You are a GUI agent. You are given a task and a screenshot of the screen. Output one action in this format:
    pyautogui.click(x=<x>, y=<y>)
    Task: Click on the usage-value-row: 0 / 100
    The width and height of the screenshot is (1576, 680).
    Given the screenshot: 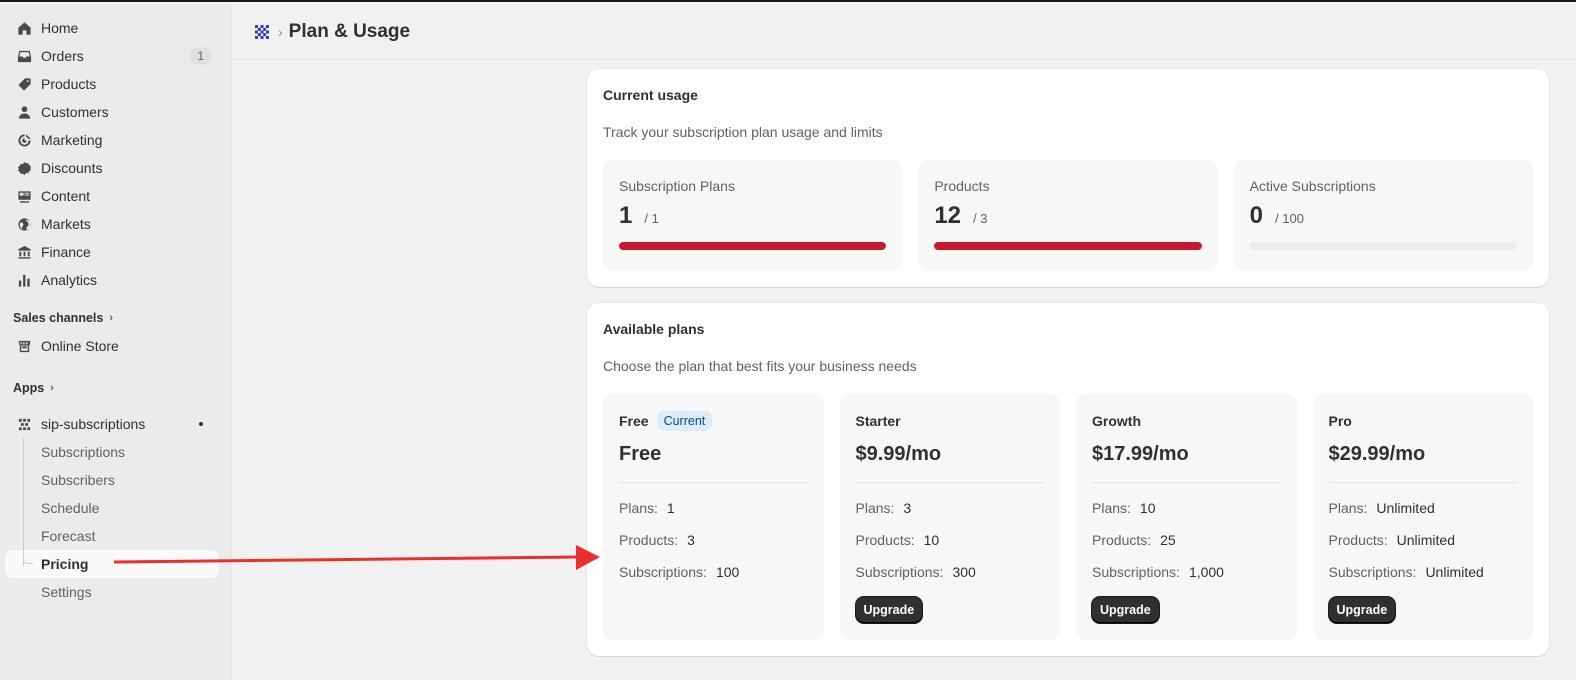 What is the action you would take?
    pyautogui.click(x=1383, y=216)
    